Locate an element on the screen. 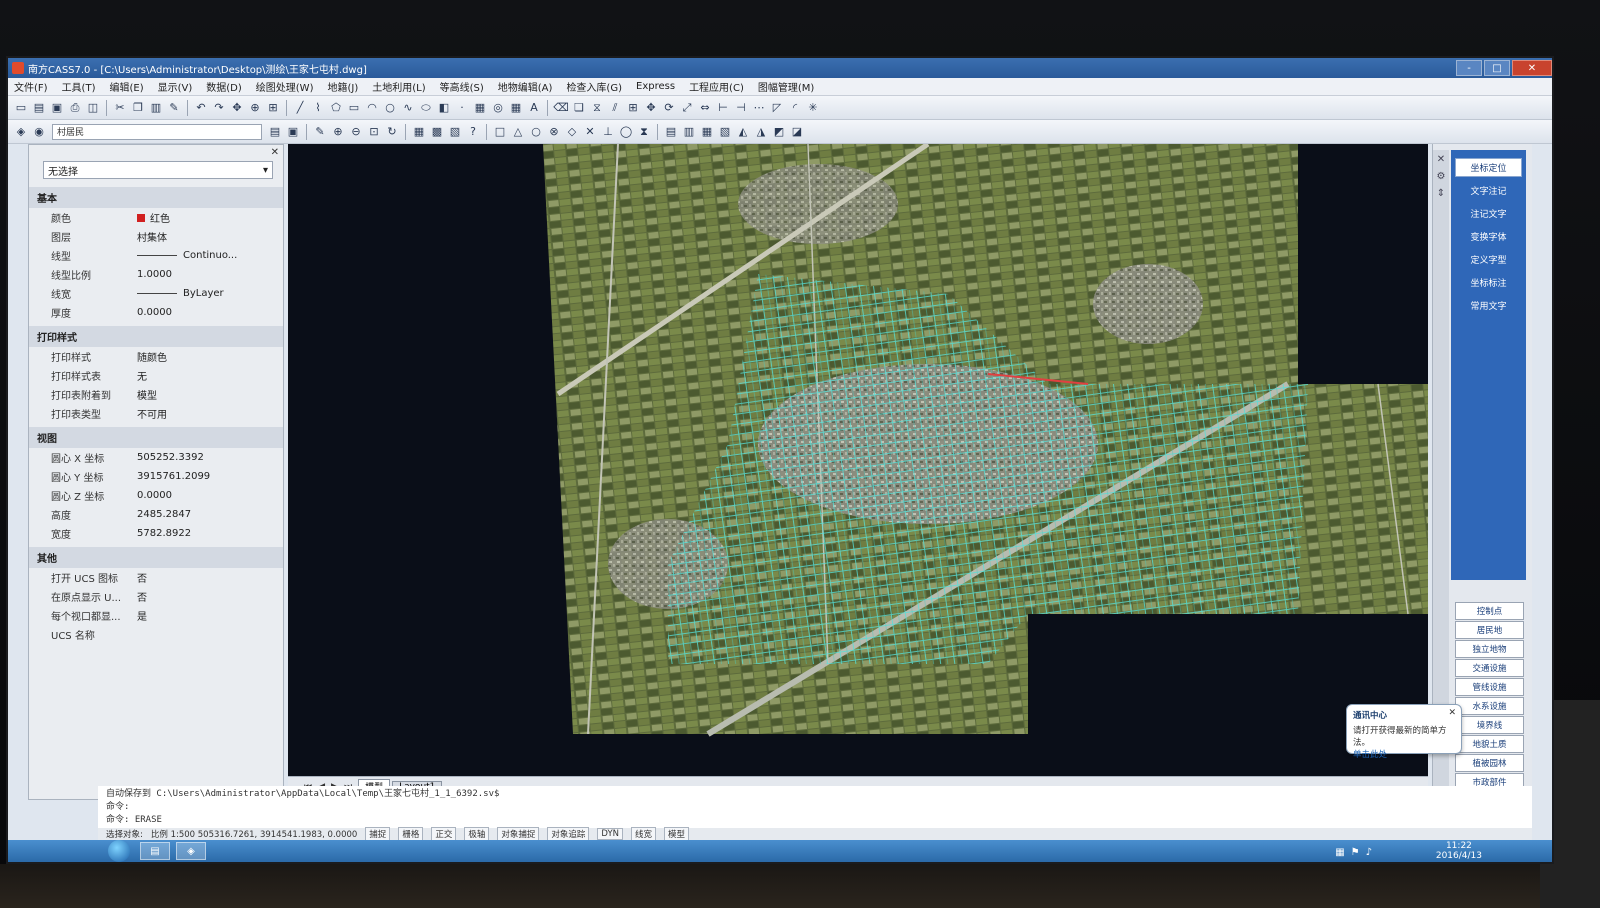 The height and width of the screenshot is (908, 1600). scale-icon: ⤢ is located at coordinates (687, 108).